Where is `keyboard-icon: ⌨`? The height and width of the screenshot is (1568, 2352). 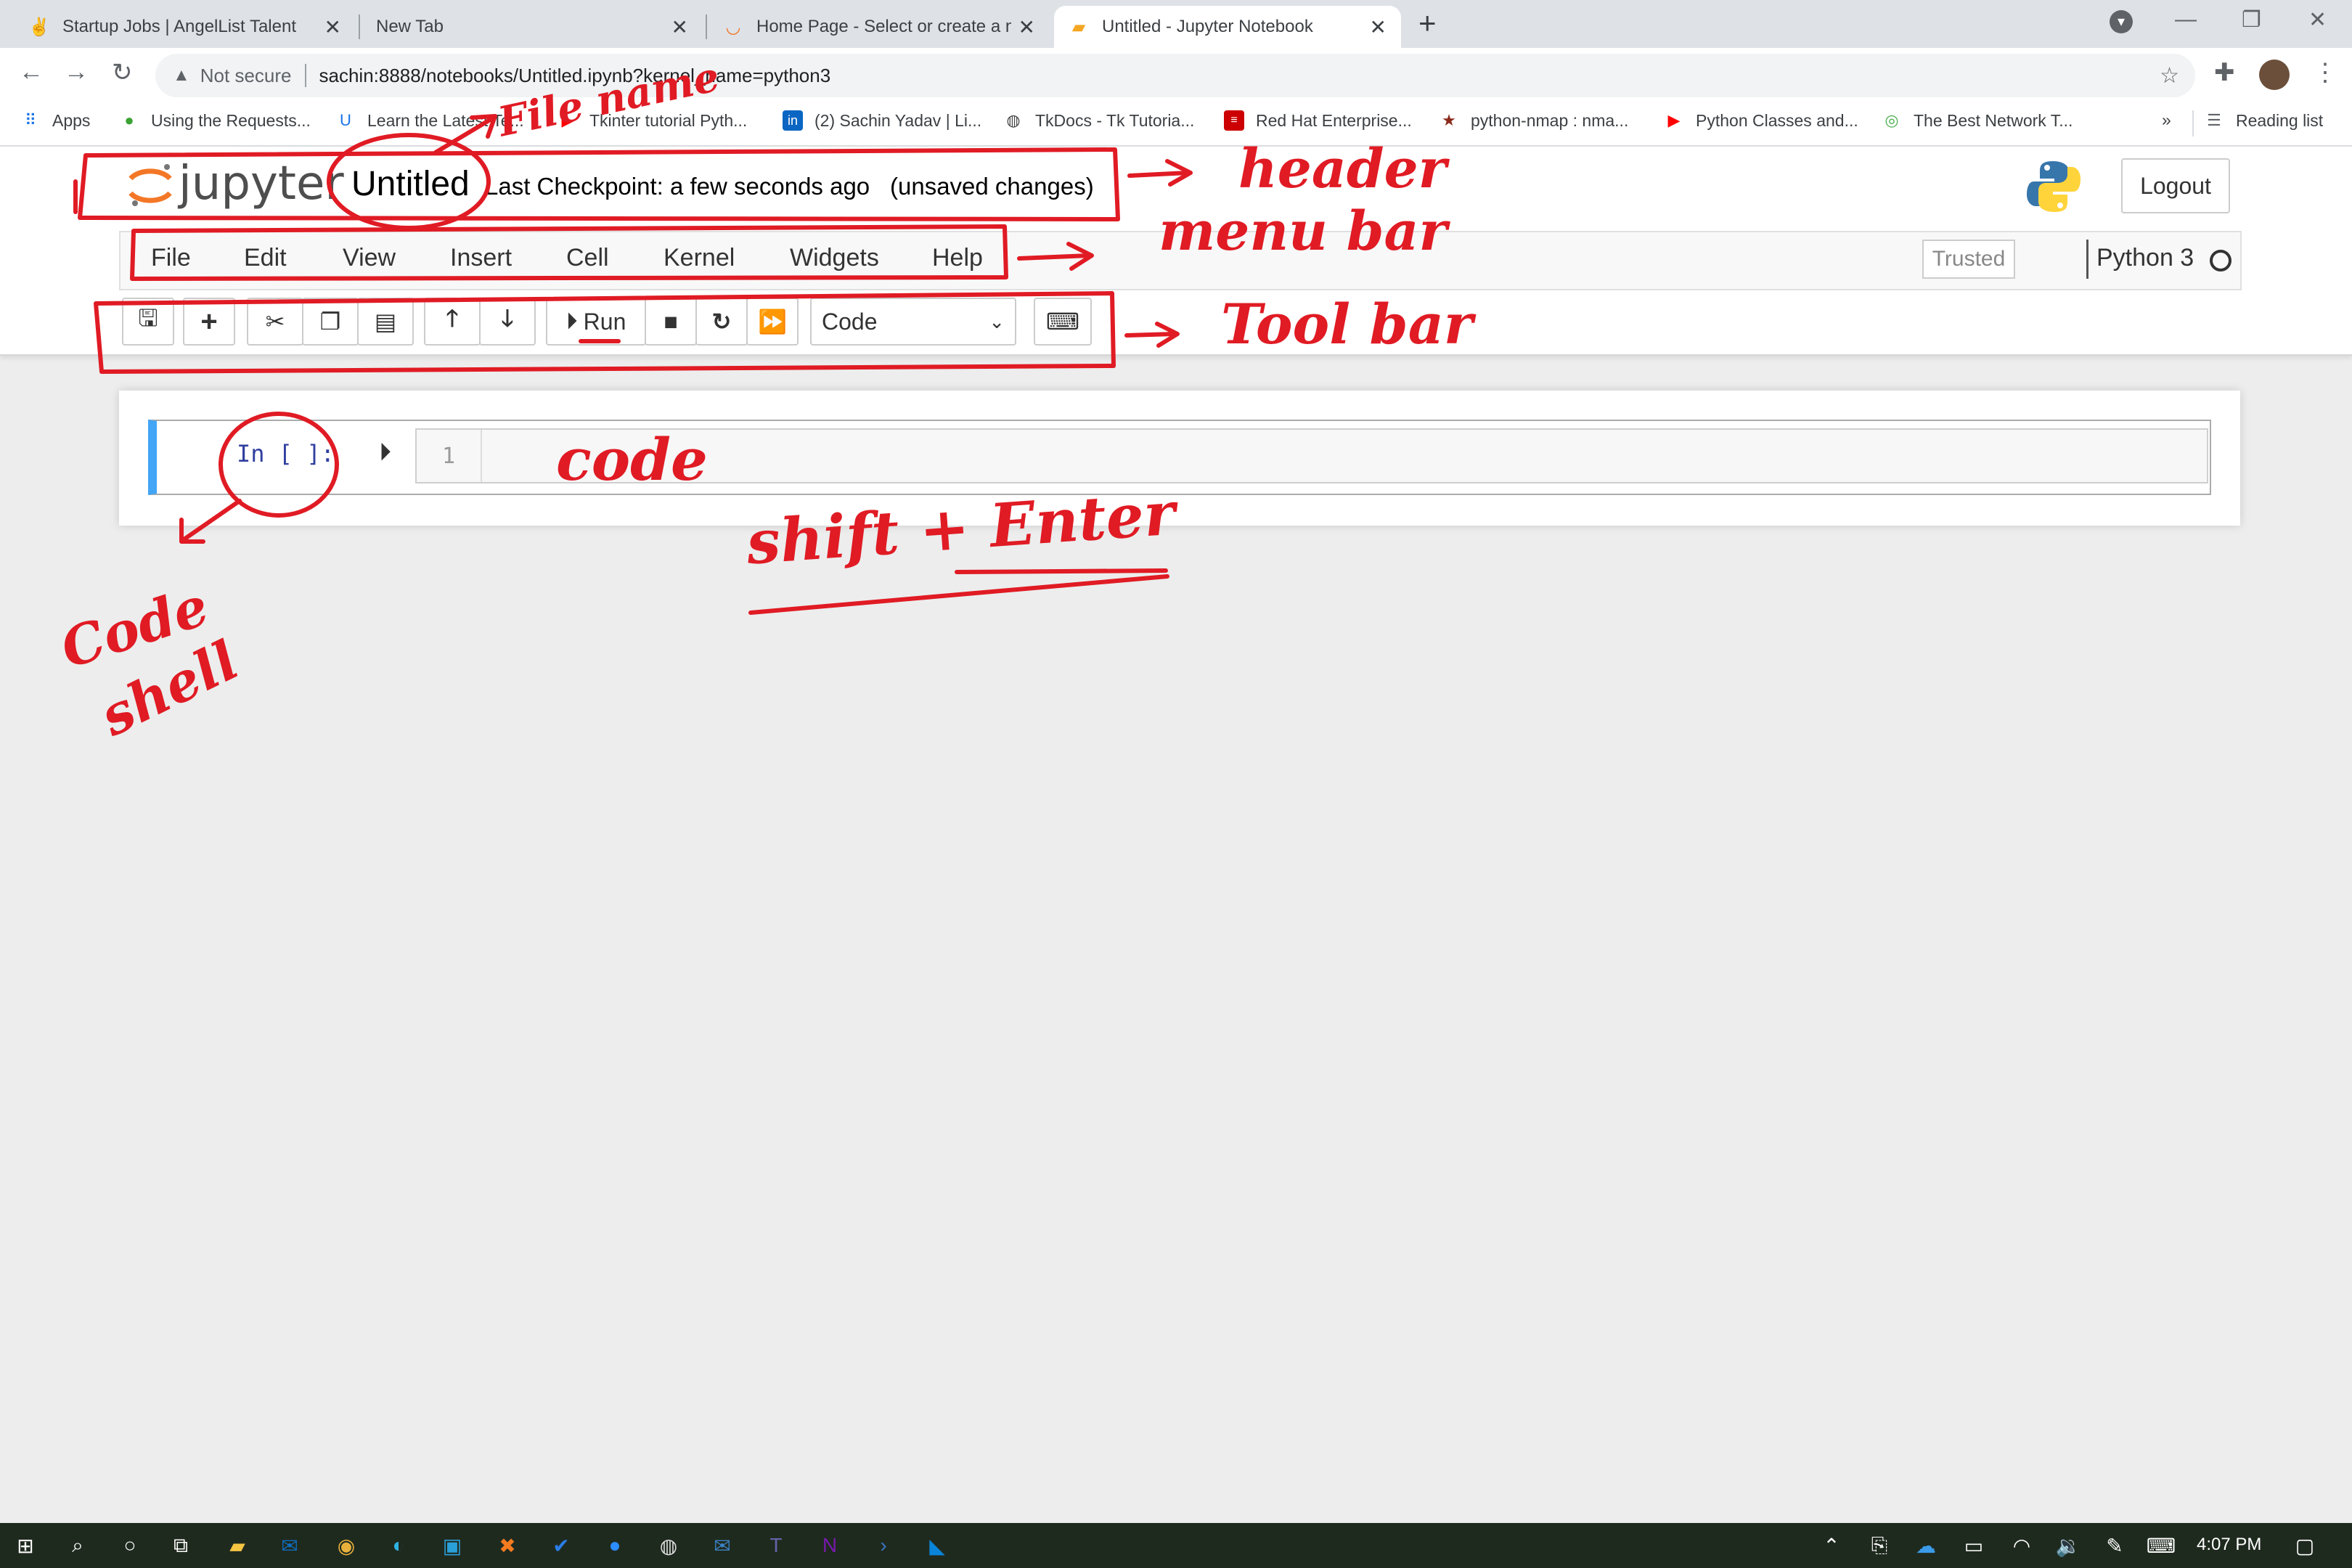
keyboard-icon: ⌨ is located at coordinates (2162, 1546).